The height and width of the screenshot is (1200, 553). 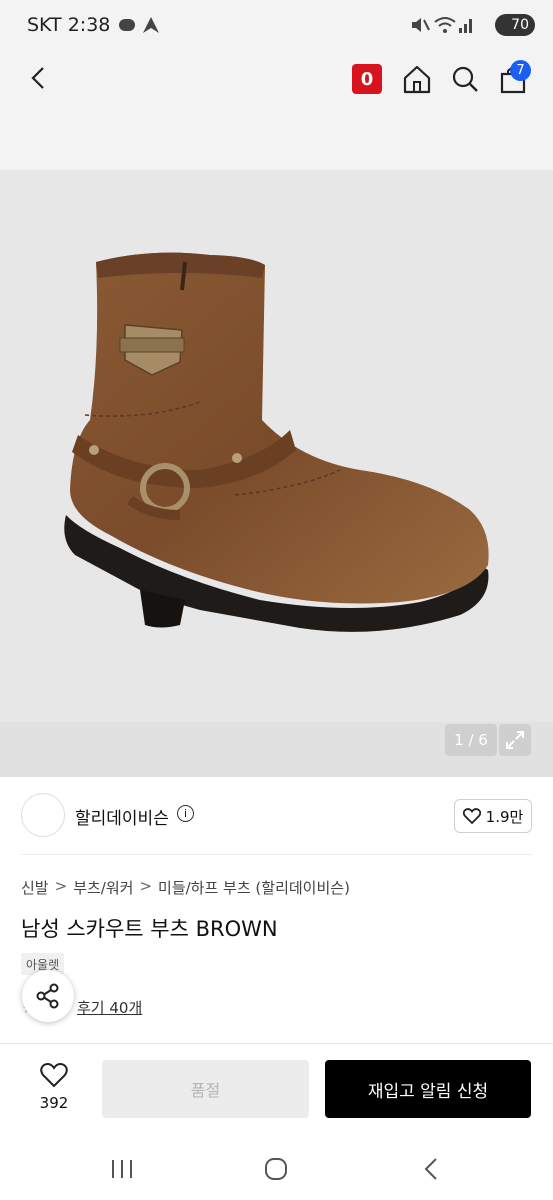 I want to click on expand-icon, so click(x=515, y=740).